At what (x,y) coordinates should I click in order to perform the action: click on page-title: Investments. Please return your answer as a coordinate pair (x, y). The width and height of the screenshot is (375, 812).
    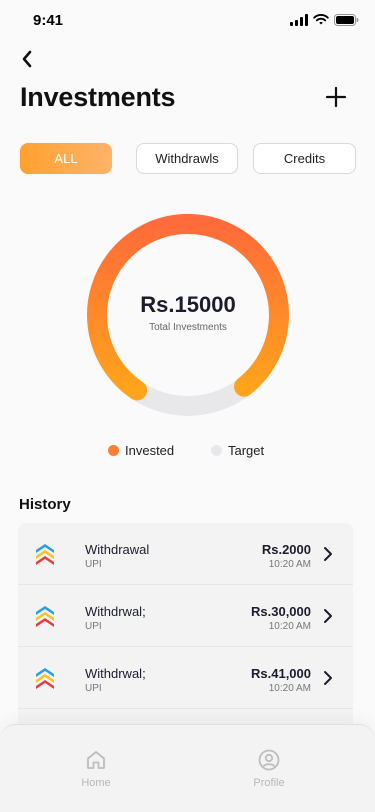
    Looking at the image, I should click on (98, 97).